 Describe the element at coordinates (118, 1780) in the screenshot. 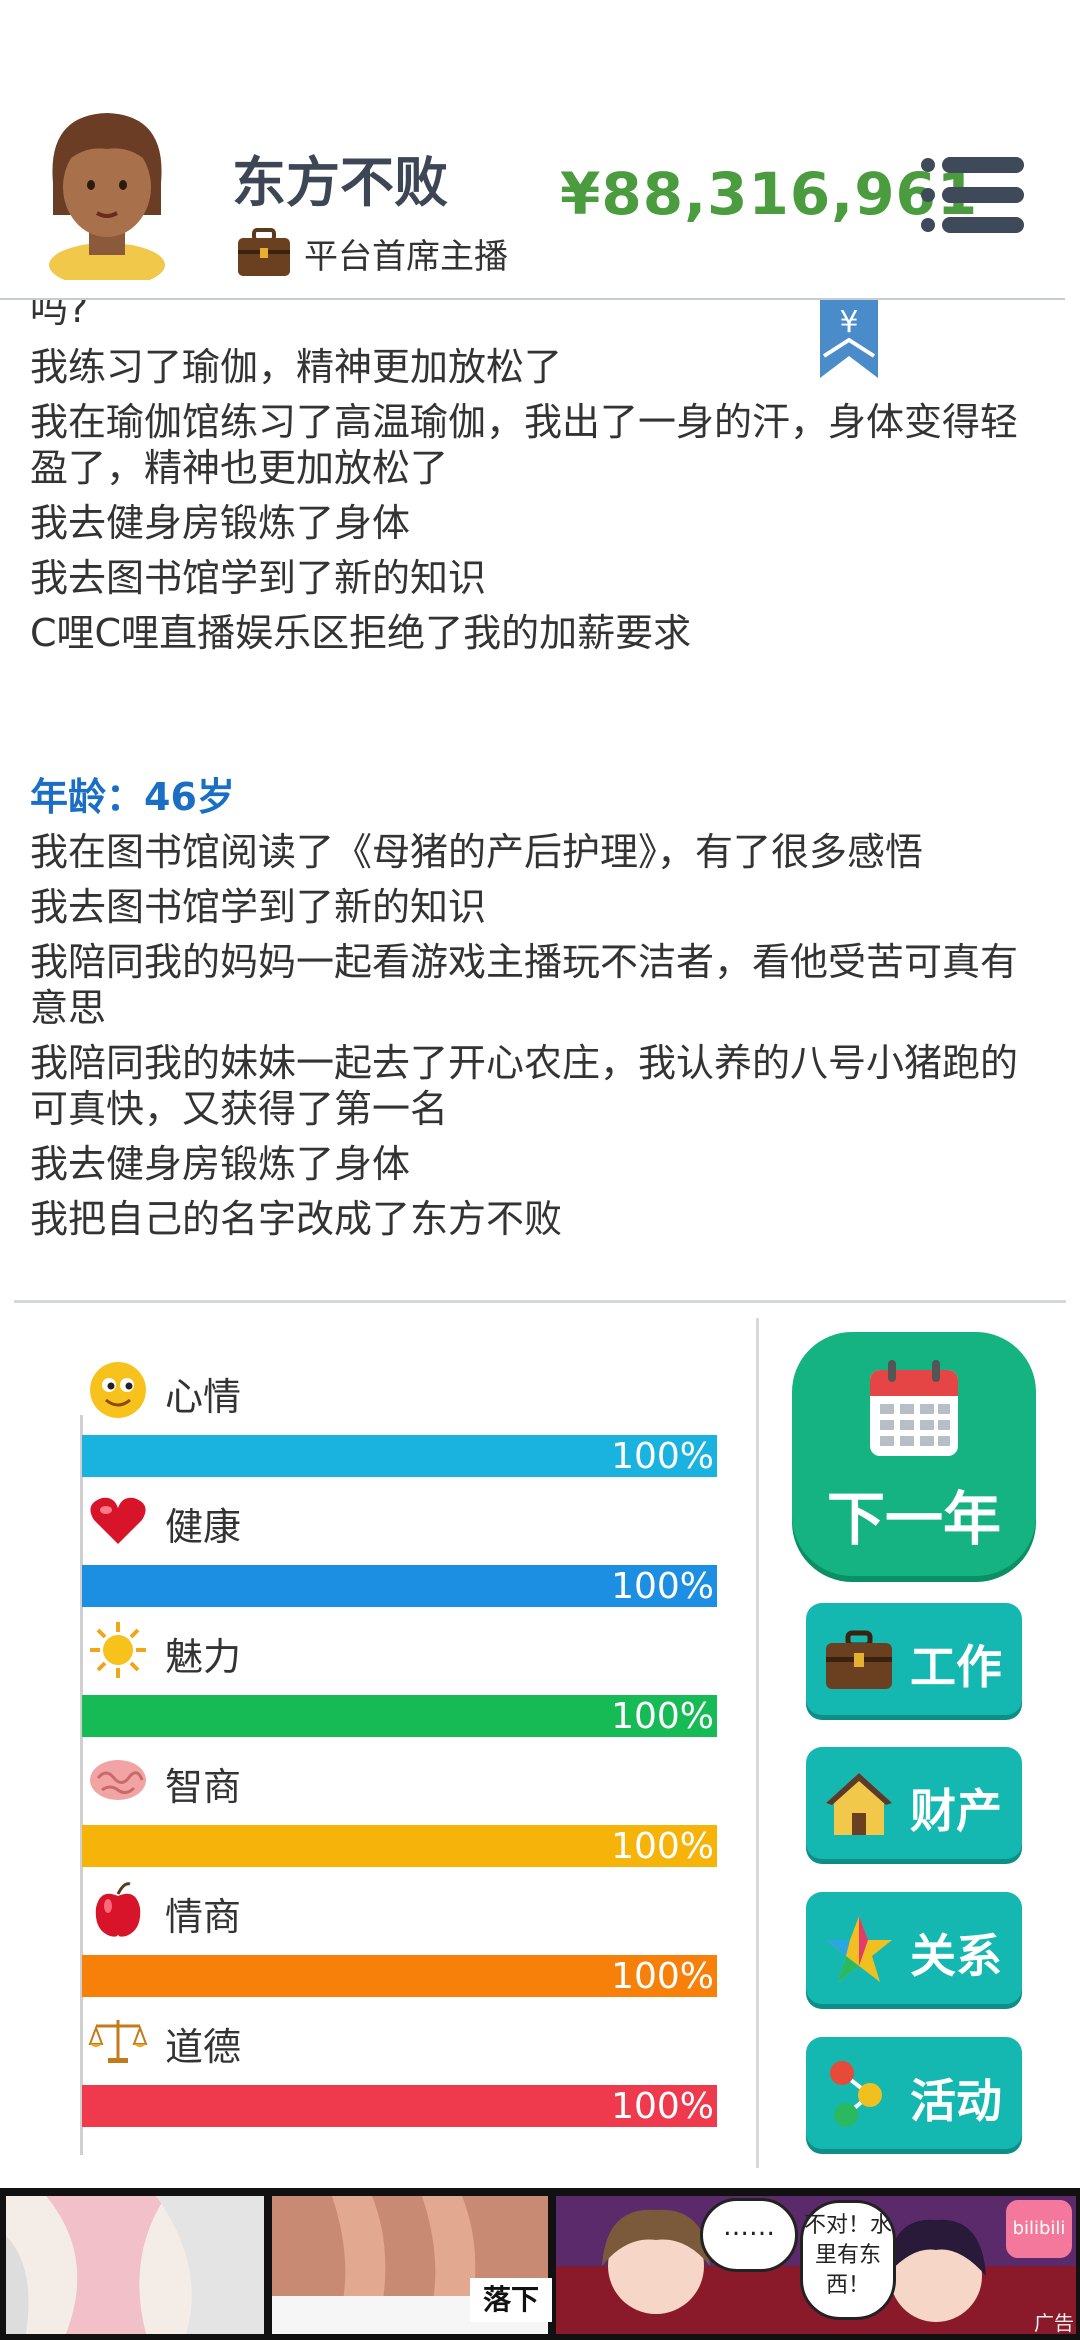

I see `brain-icon` at that location.